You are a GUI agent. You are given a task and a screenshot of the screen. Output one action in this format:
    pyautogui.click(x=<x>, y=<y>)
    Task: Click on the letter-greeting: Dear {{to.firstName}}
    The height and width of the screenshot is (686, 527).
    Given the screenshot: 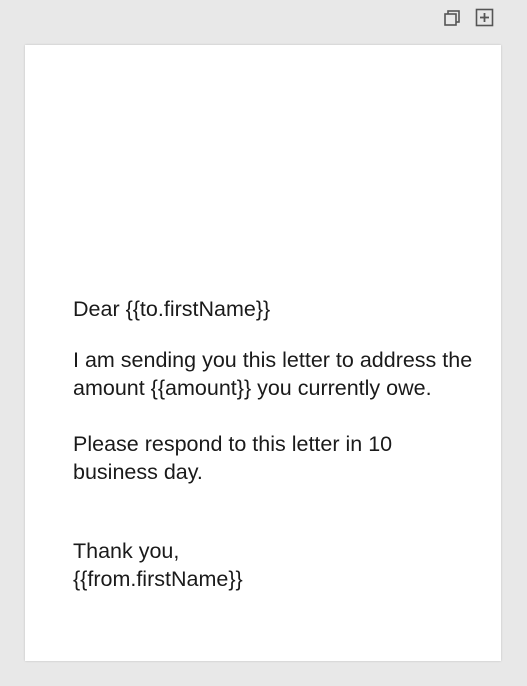 What is the action you would take?
    pyautogui.click(x=172, y=309)
    